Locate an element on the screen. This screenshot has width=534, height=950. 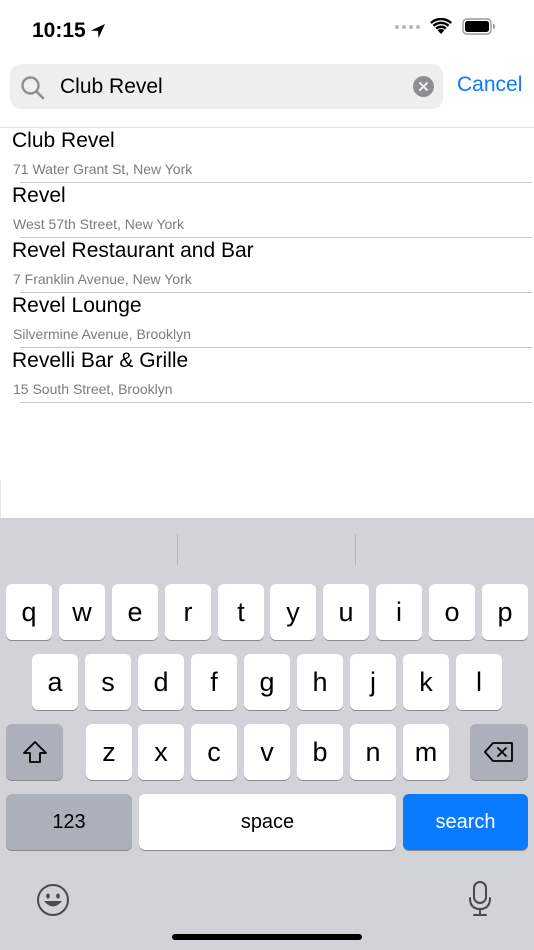
status-time: 10:15 is located at coordinates (59, 30).